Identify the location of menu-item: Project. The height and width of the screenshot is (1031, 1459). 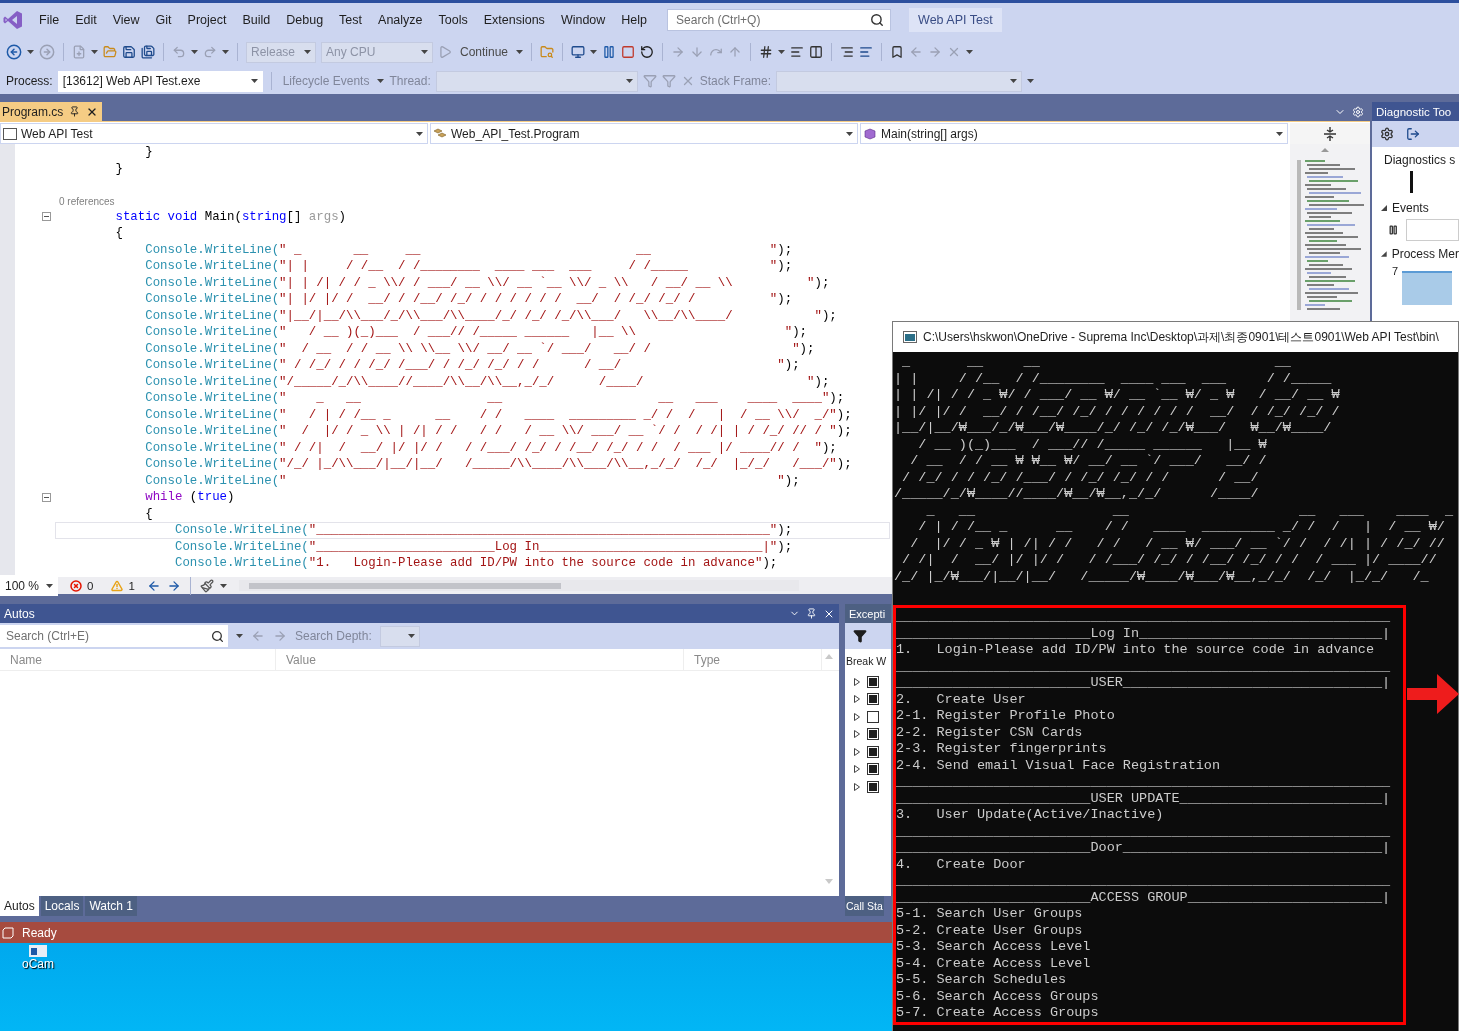
(207, 19).